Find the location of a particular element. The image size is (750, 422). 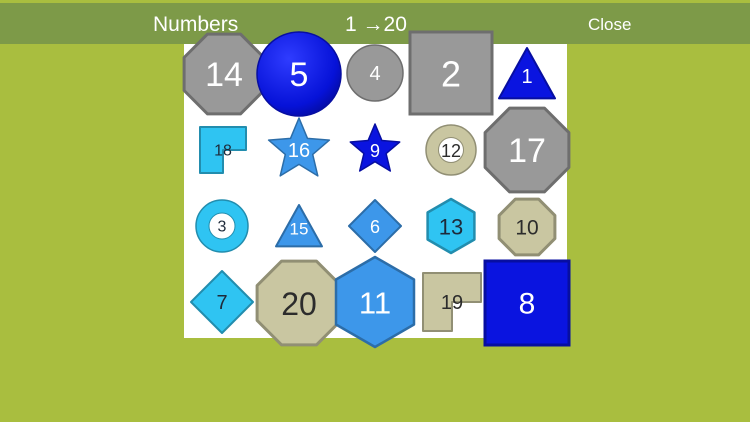

piece-4: 4 is located at coordinates (375, 73).